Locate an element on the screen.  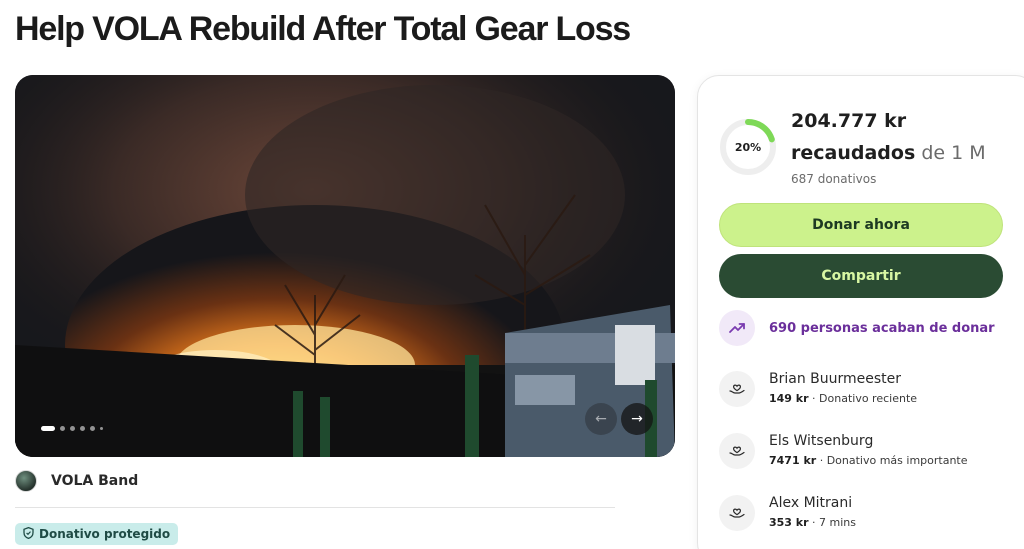
amount-raised: 204.777 kr is located at coordinates (849, 121).